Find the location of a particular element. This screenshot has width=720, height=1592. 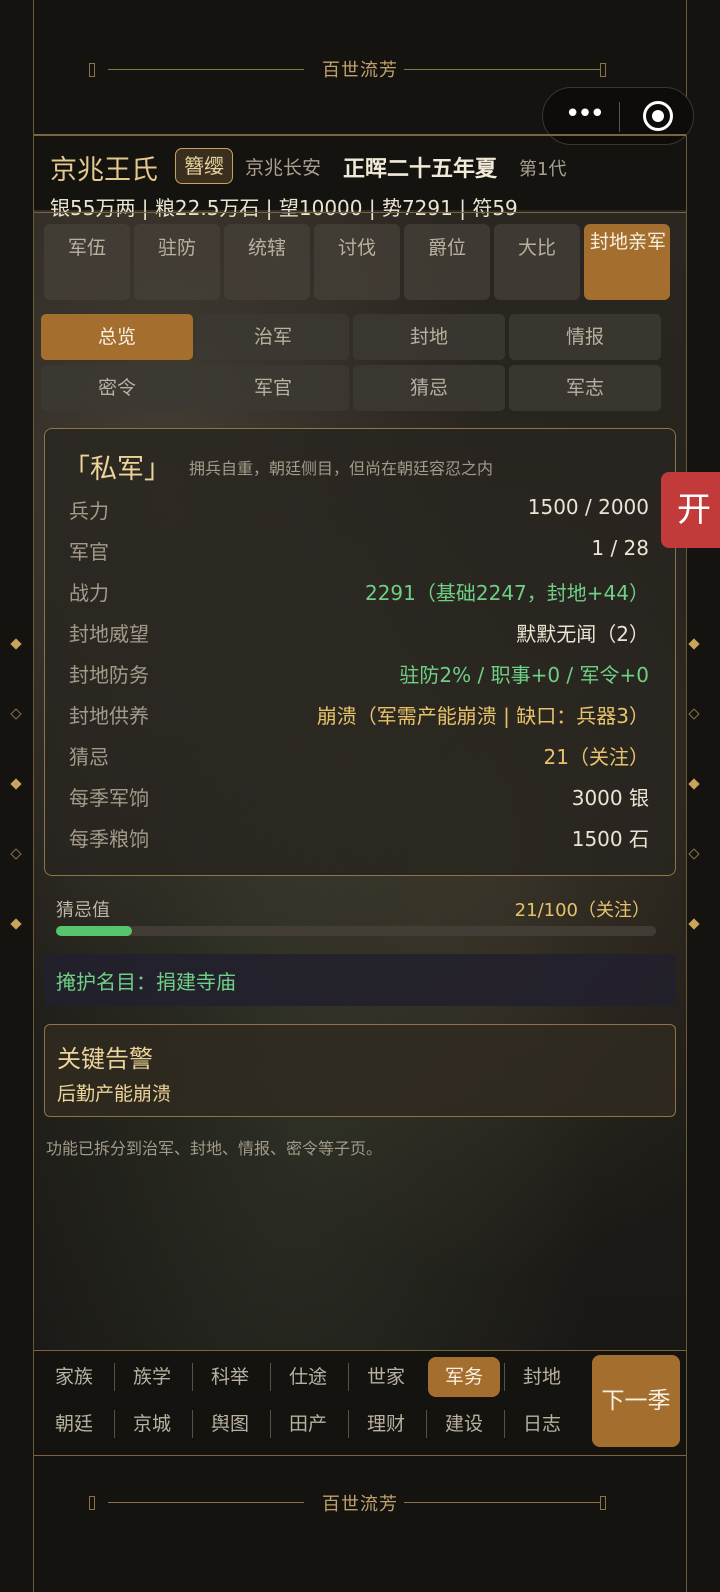

alert-box: 关键告警 后勤产能崩溃 is located at coordinates (360, 1070).